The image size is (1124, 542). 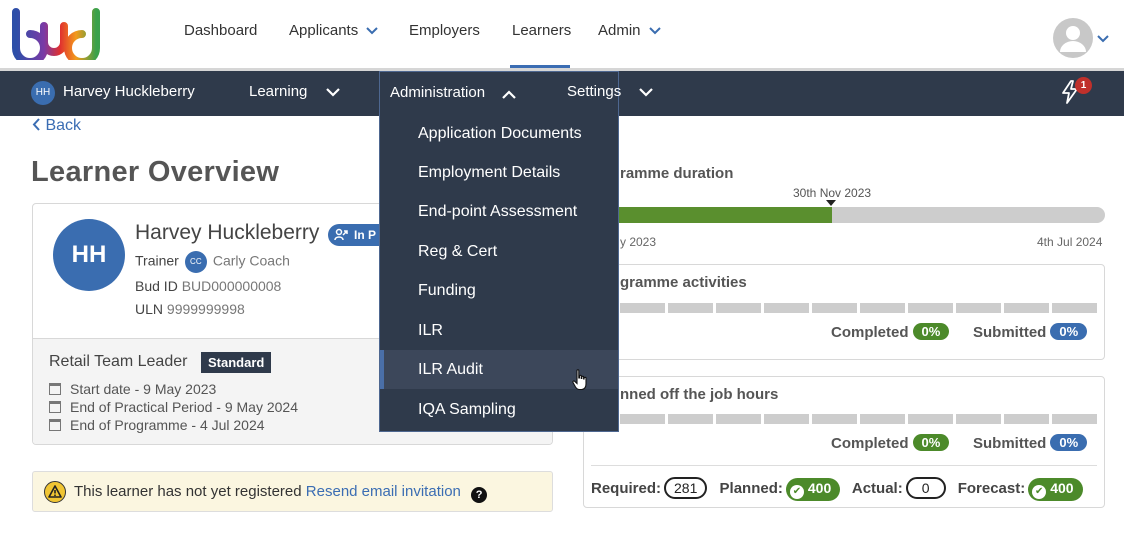 I want to click on nav-employers: Employers, so click(x=444, y=30).